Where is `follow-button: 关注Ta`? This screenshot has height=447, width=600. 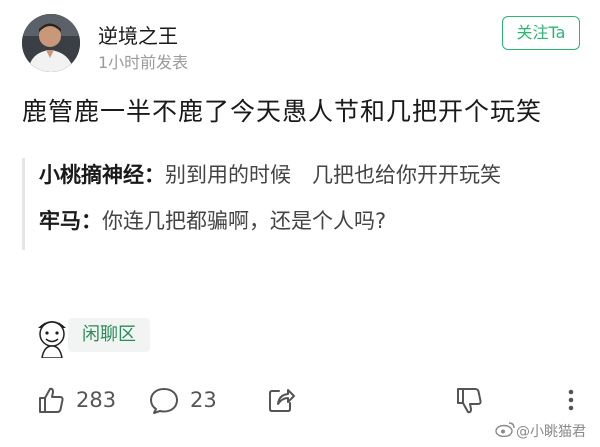
follow-button: 关注Ta is located at coordinates (541, 33).